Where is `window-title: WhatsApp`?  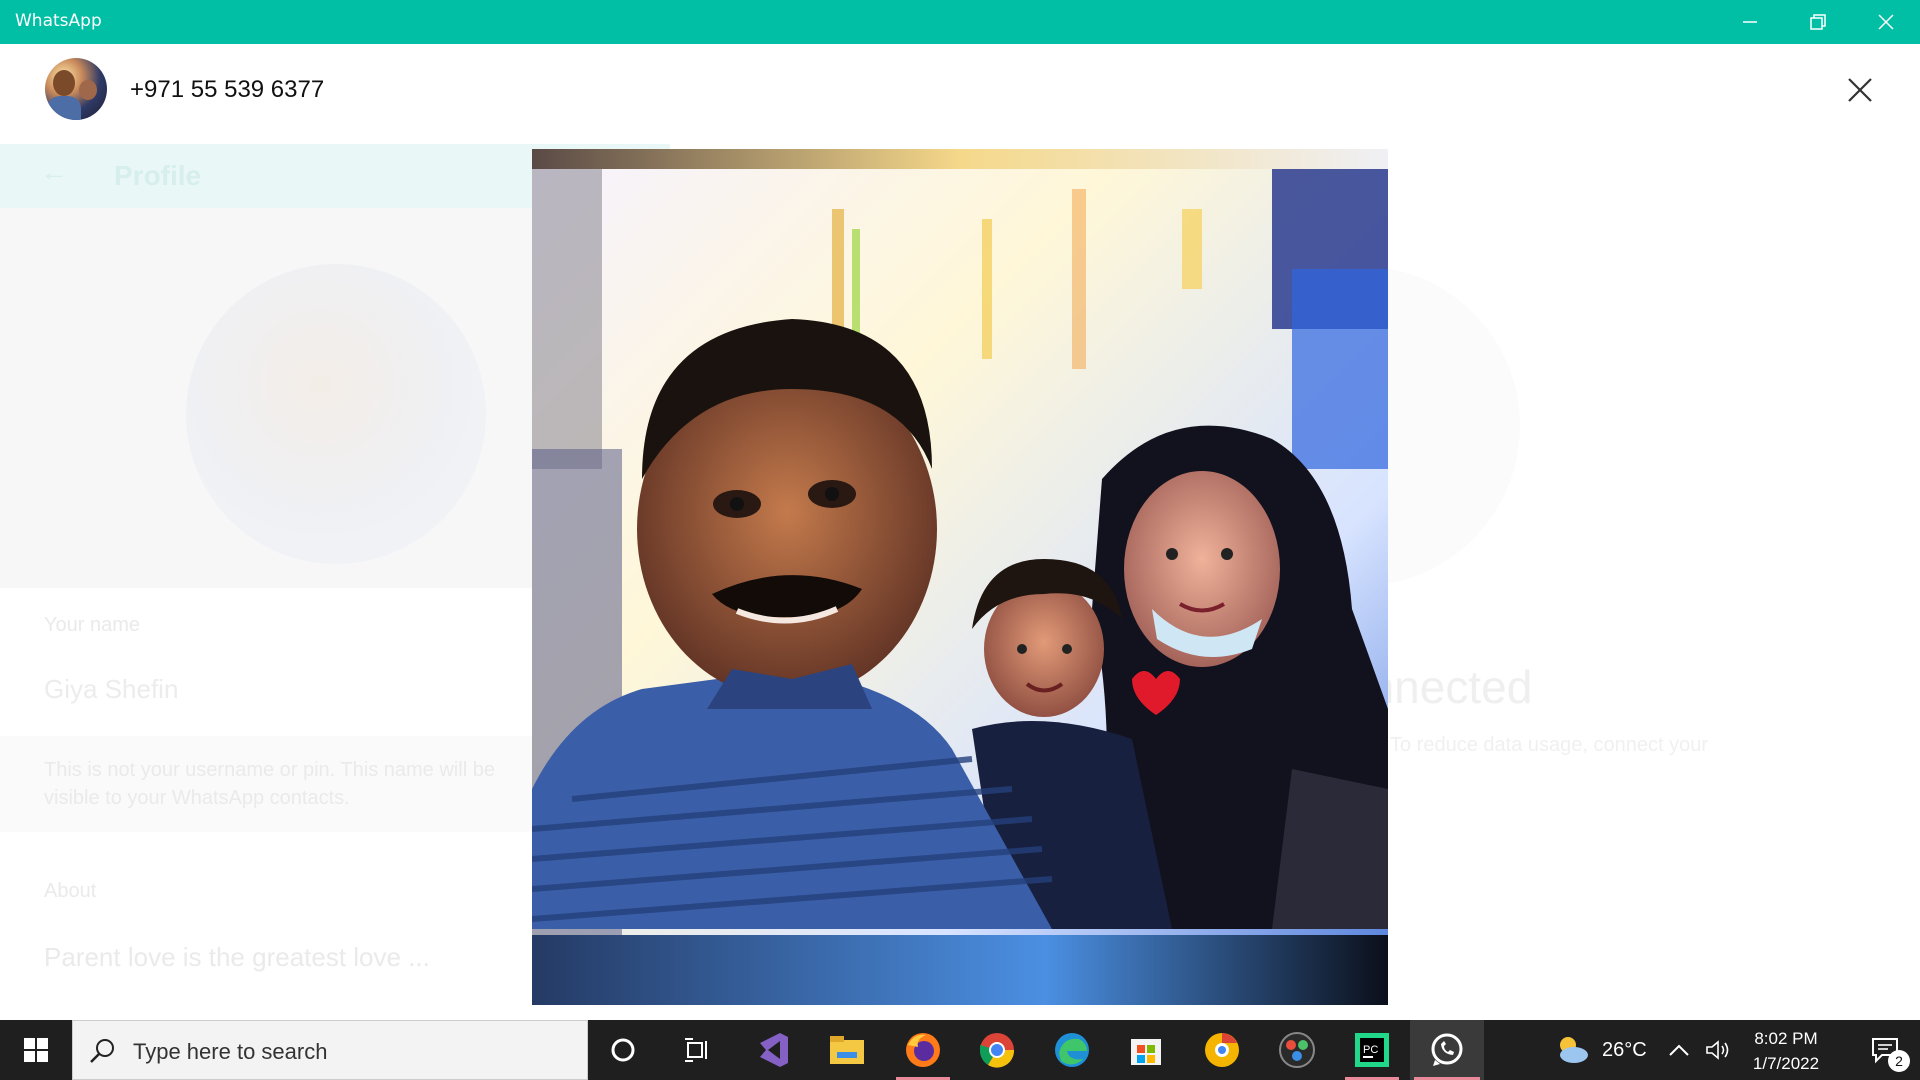
window-title: WhatsApp is located at coordinates (58, 21).